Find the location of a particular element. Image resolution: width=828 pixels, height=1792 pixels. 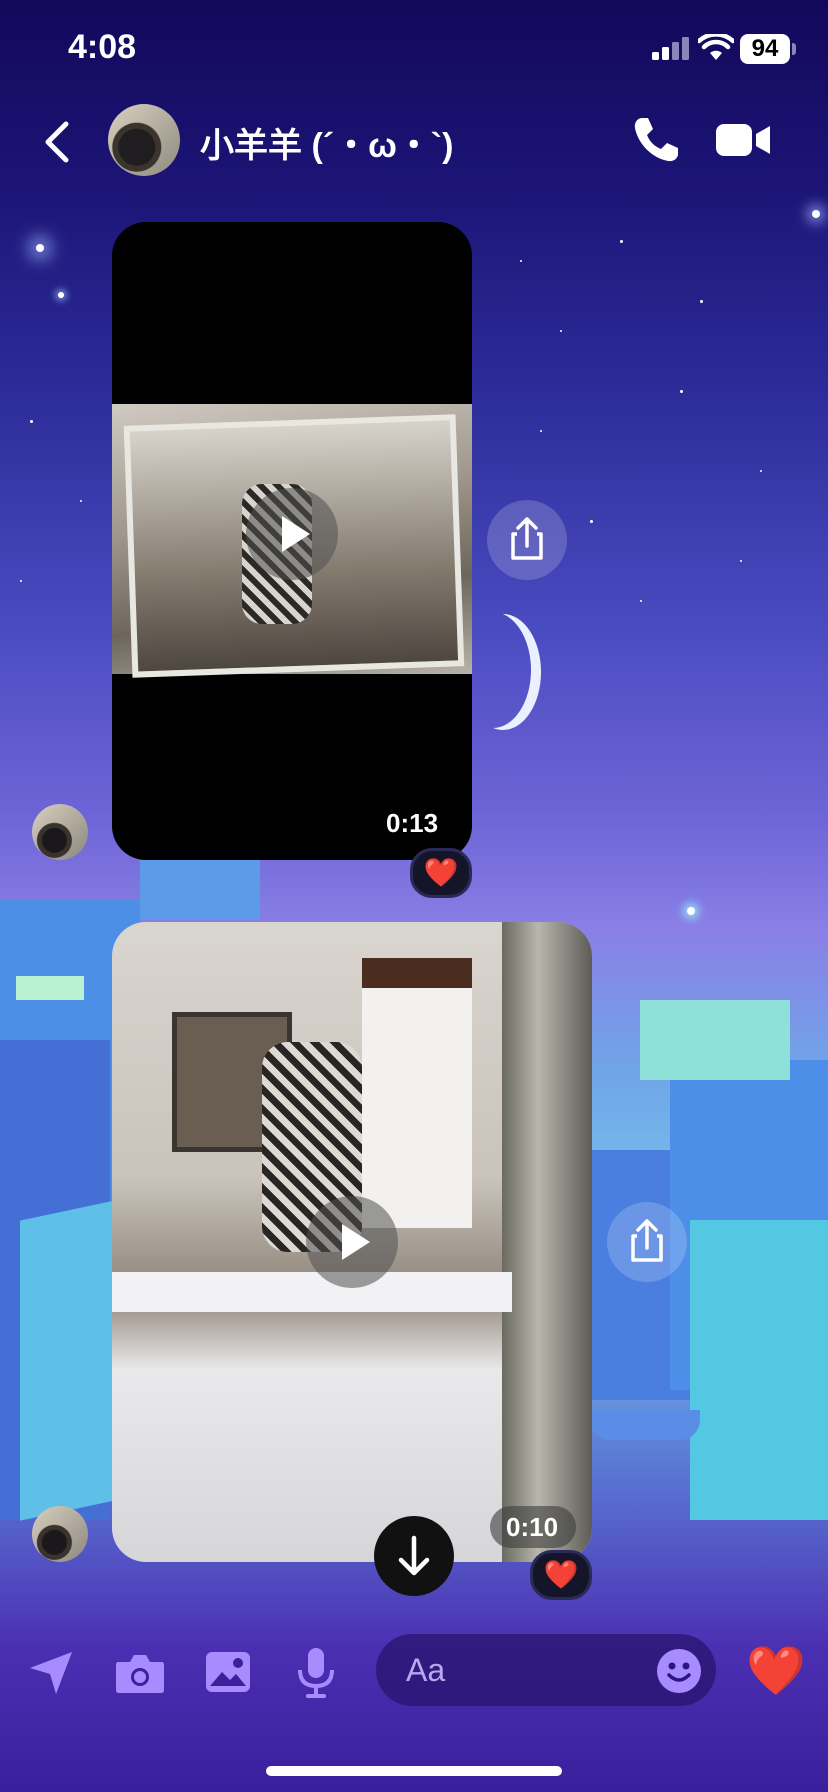

camera-icon is located at coordinates (140, 1674).